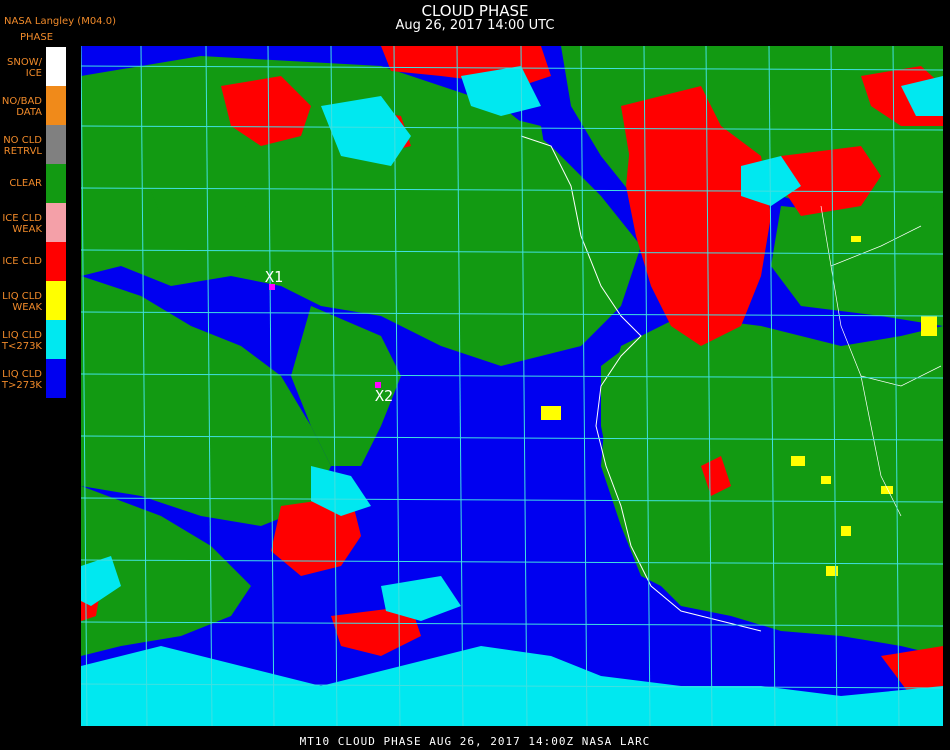 This screenshot has width=950, height=750. Describe the element at coordinates (22, 261) in the screenshot. I see `legend-label: ICE CLD` at that location.